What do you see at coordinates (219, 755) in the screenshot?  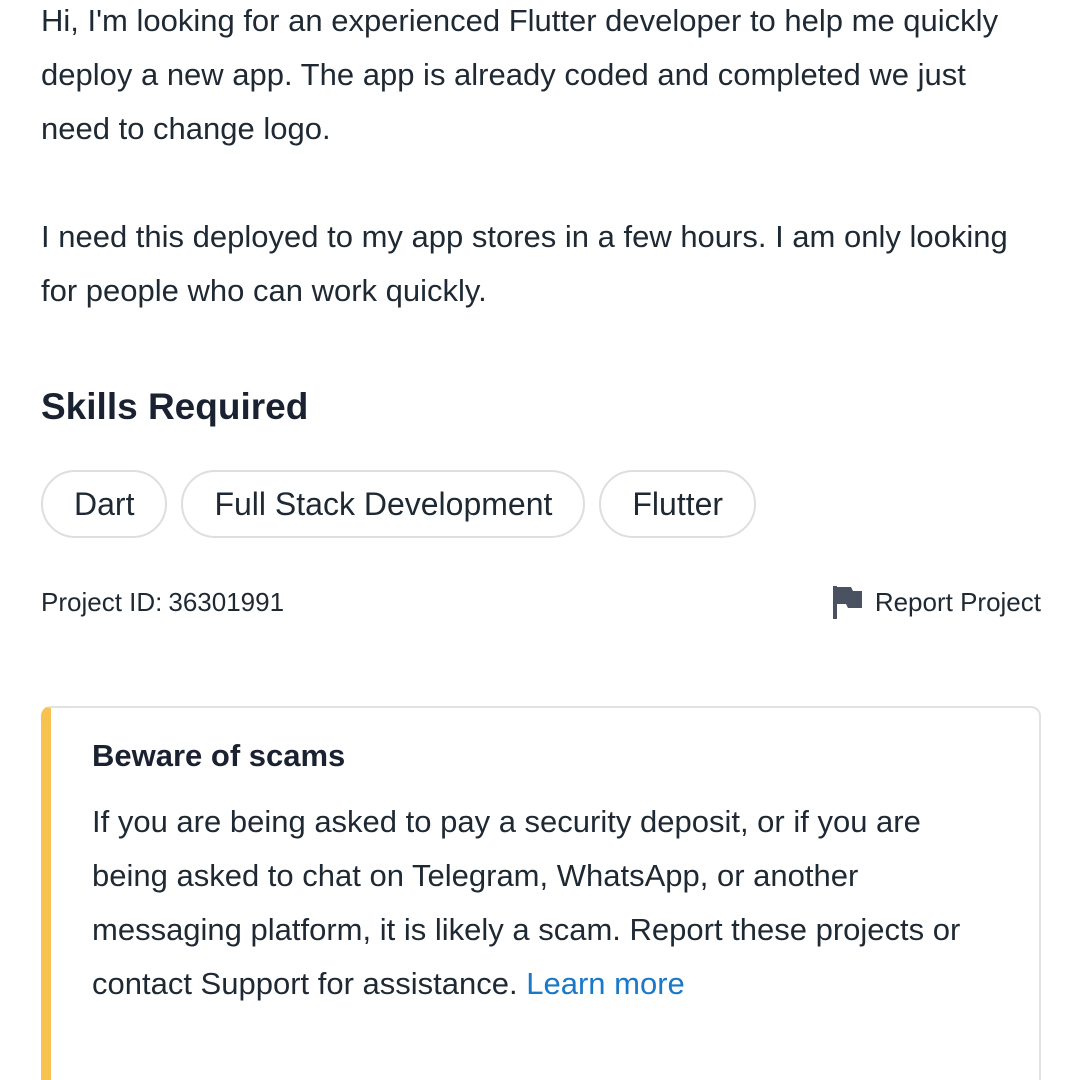 I see `scam-warning-title: Beware of scams` at bounding box center [219, 755].